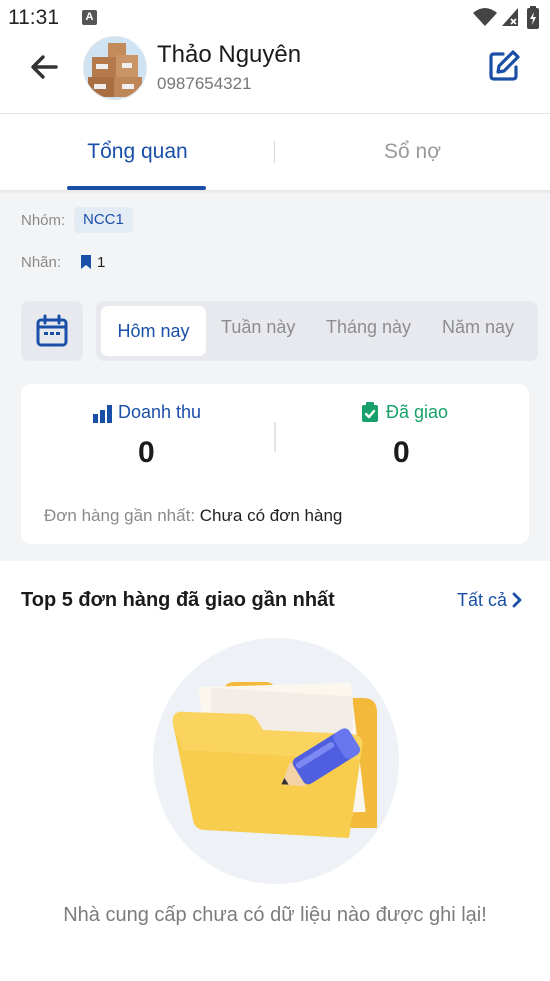 The width and height of the screenshot is (550, 981). Describe the element at coordinates (178, 600) in the screenshot. I see `section-title: Top 5 đơn hàng đã giao gần nhất` at that location.